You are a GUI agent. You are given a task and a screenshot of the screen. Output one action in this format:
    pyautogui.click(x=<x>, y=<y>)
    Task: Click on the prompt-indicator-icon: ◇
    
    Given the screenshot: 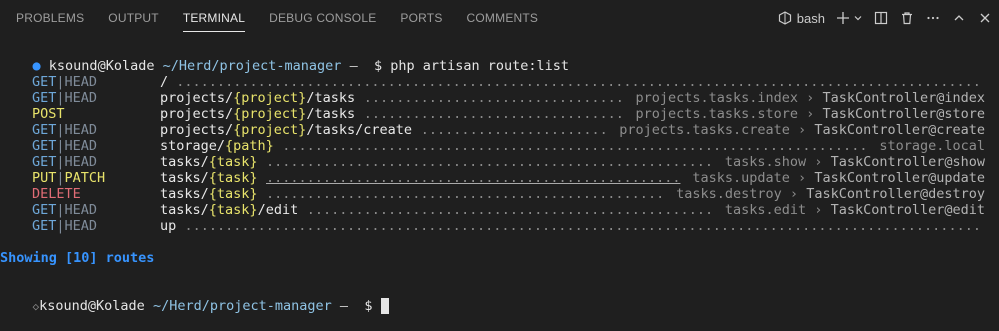 What is the action you would take?
    pyautogui.click(x=36, y=306)
    